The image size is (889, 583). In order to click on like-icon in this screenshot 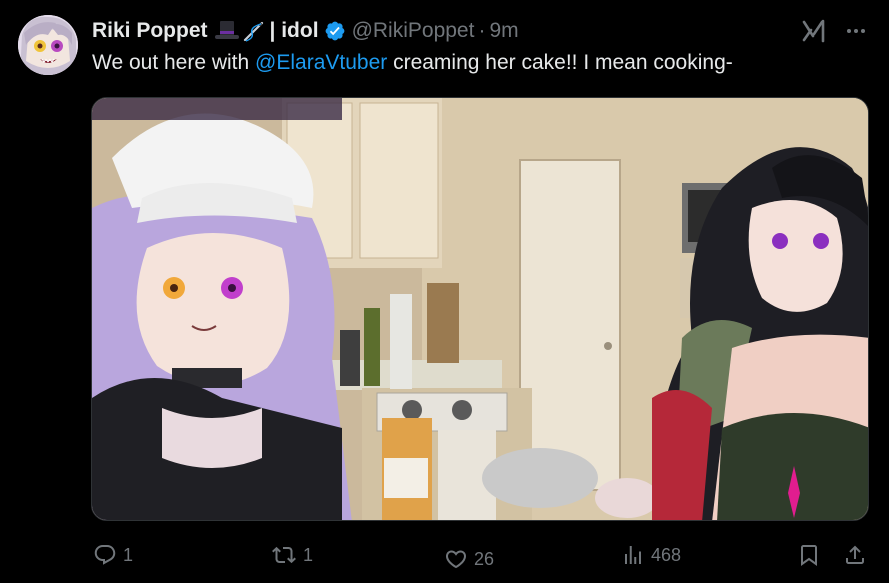, I will do `click(456, 559)`.